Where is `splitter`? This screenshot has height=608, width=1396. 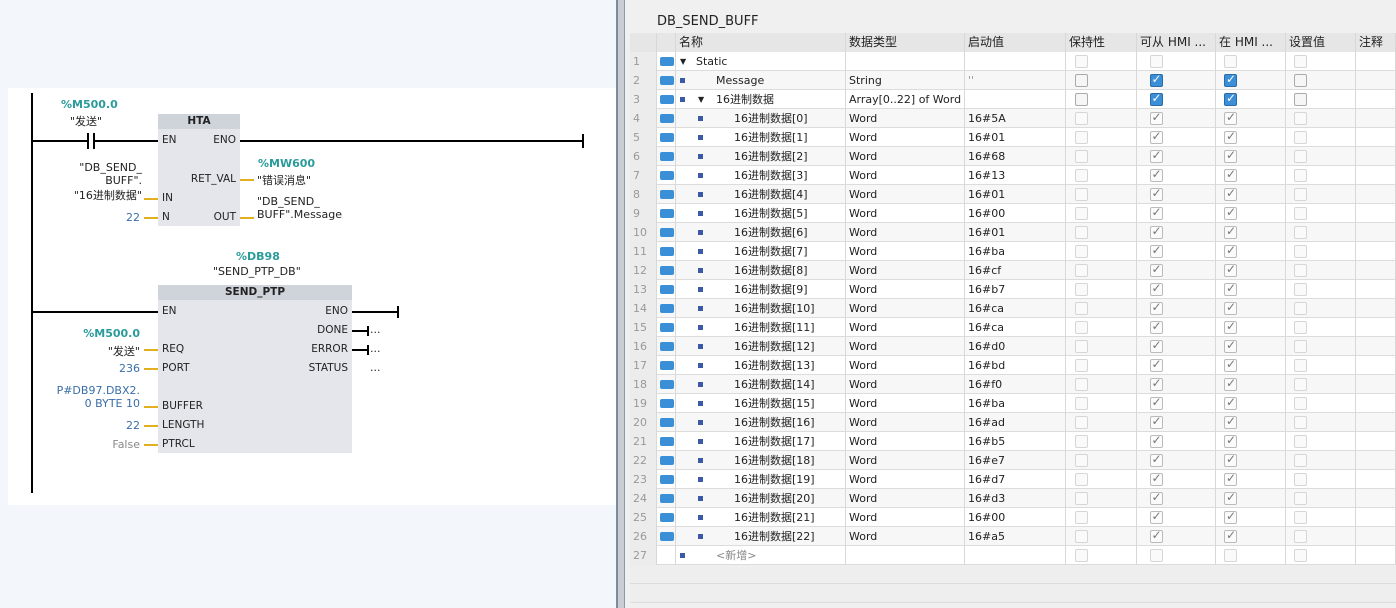
splitter is located at coordinates (620, 304).